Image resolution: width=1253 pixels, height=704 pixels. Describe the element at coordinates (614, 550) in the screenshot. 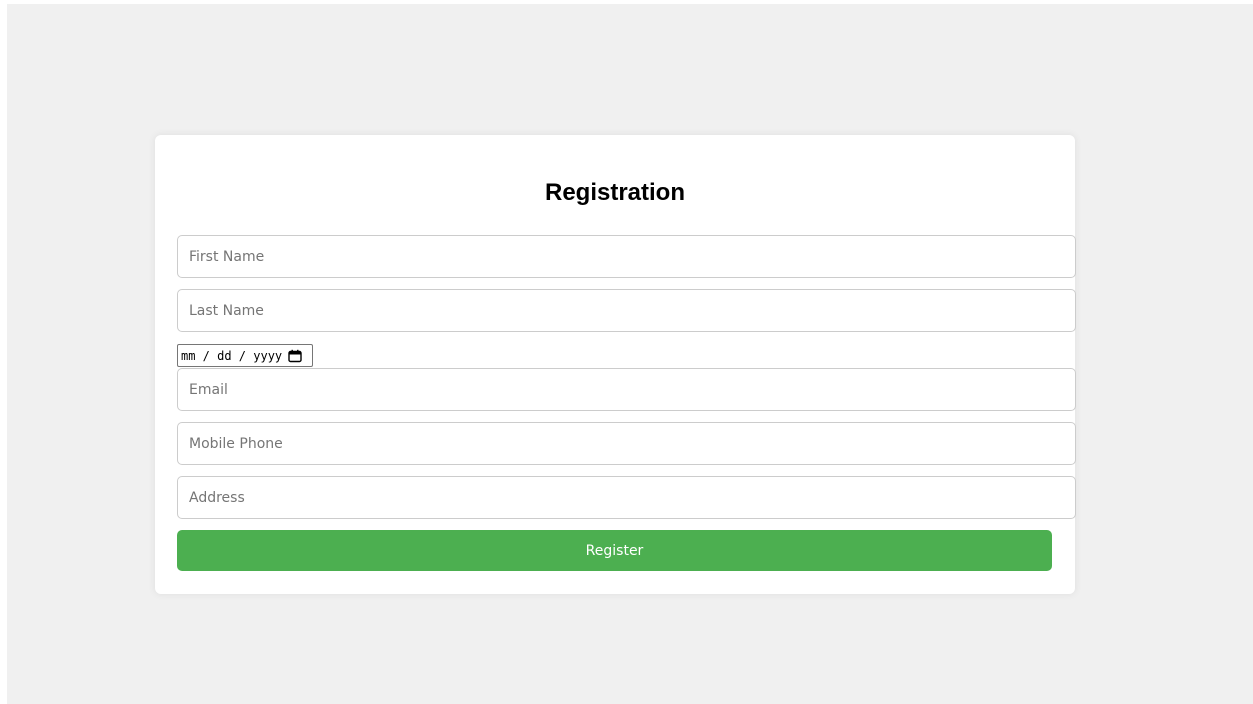

I see `register-button: Register` at that location.